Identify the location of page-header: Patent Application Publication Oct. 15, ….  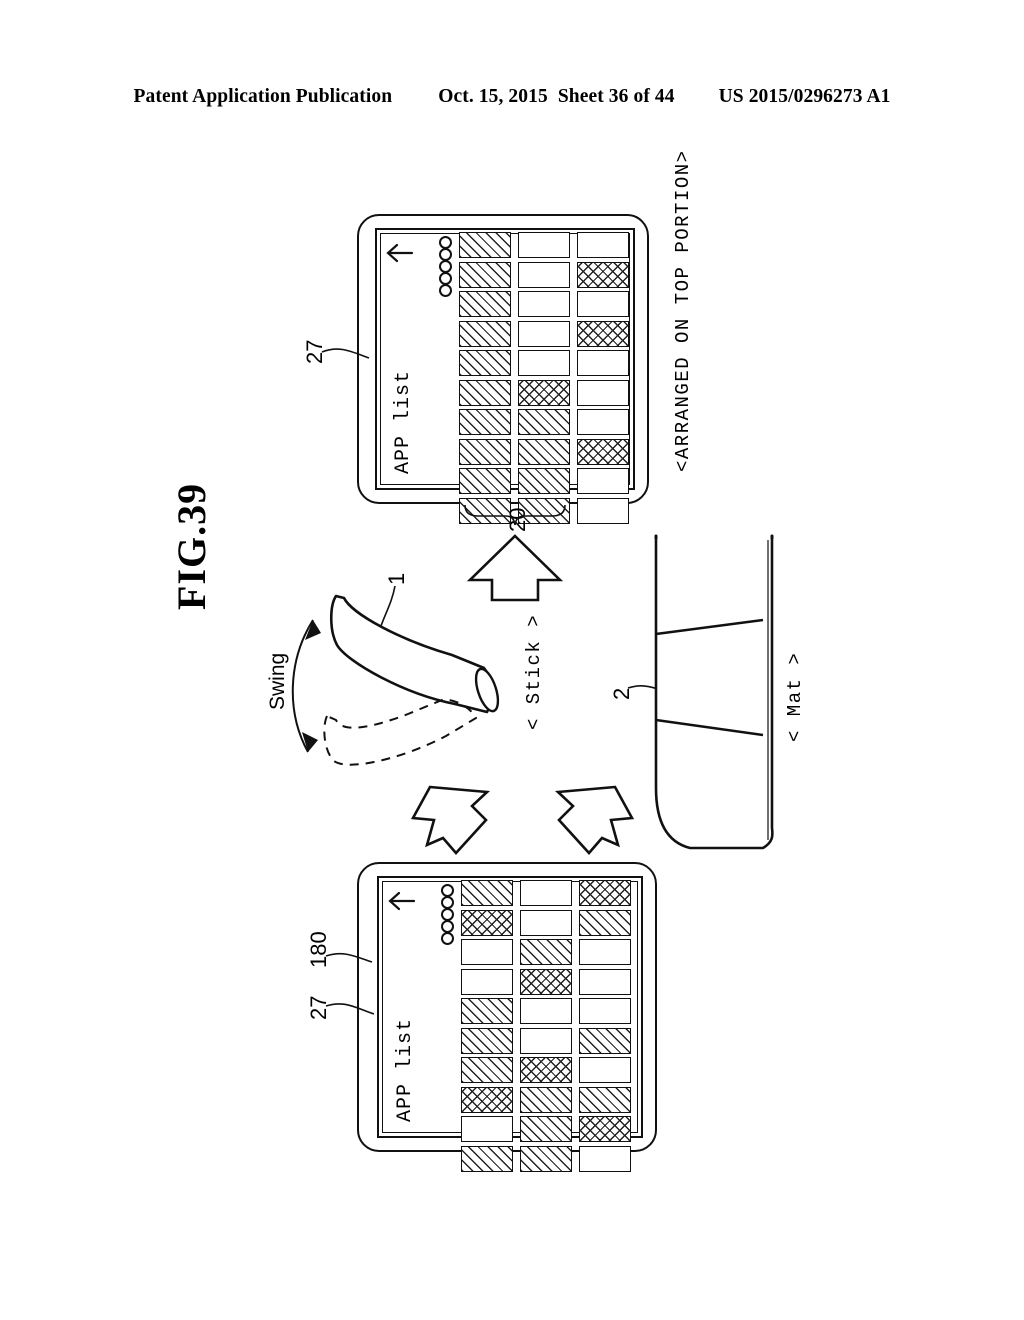
(512, 97).